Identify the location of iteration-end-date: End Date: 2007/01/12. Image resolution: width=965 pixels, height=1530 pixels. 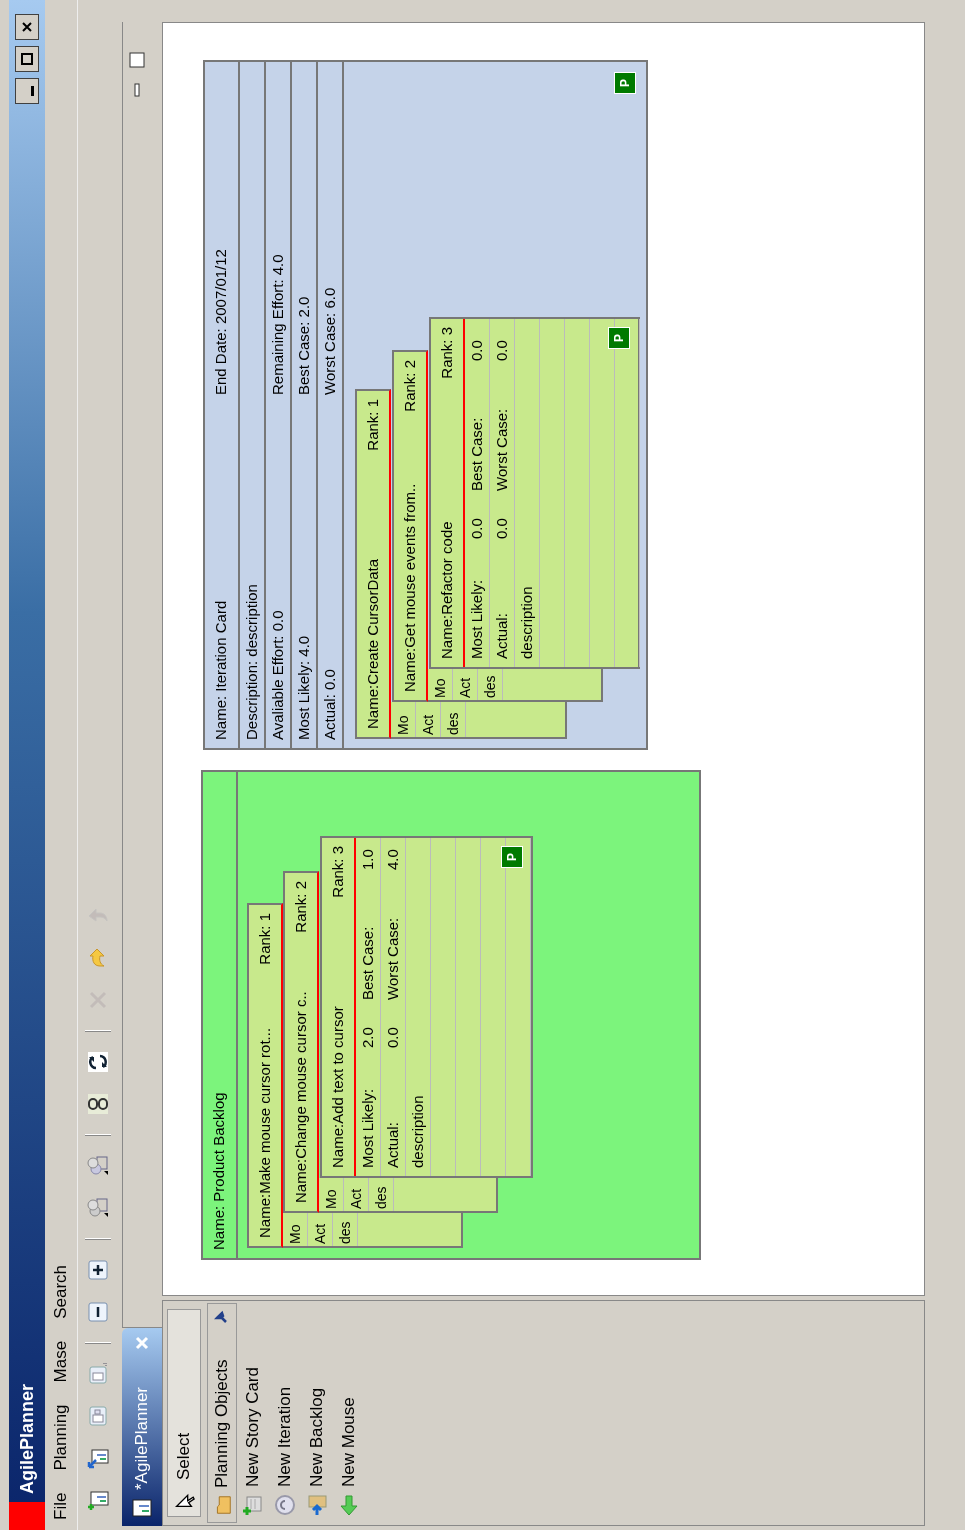
(221, 322).